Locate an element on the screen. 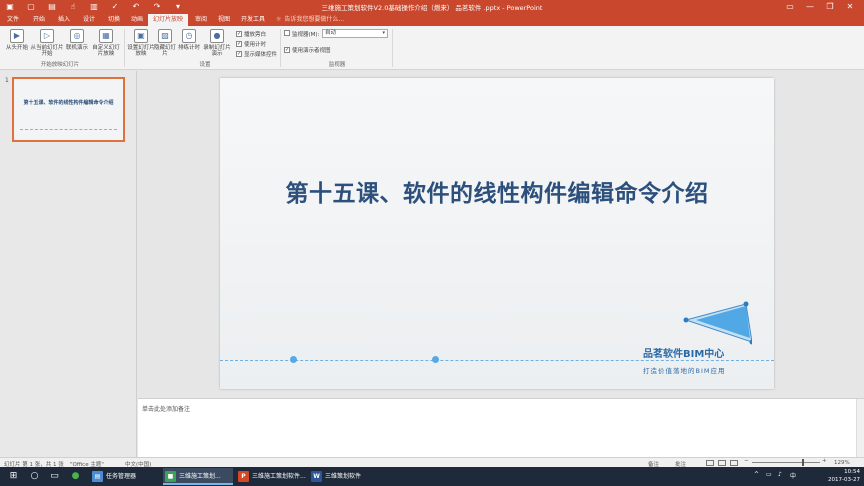 The width and height of the screenshot is (864, 486). presenter-view-checkbox: ✓ 使用演示者视图 is located at coordinates (307, 50).